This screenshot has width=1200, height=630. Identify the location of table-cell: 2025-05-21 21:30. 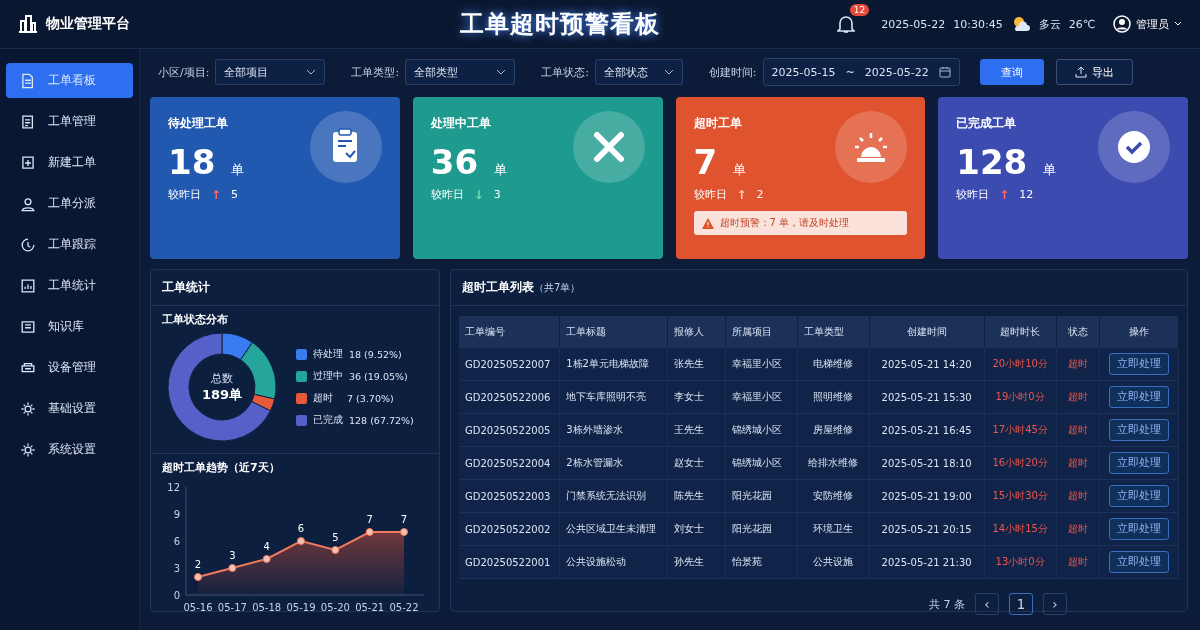
(926, 562).